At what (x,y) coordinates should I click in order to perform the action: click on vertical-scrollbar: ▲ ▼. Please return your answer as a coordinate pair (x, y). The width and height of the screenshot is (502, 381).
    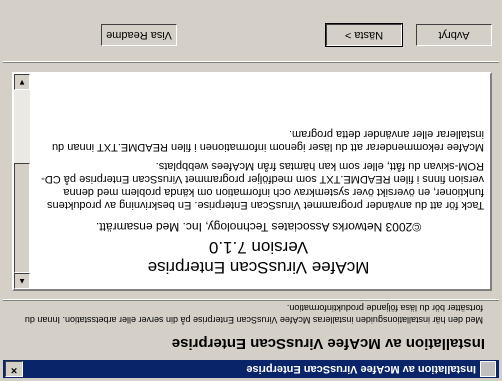
    Looking at the image, I should click on (22, 181).